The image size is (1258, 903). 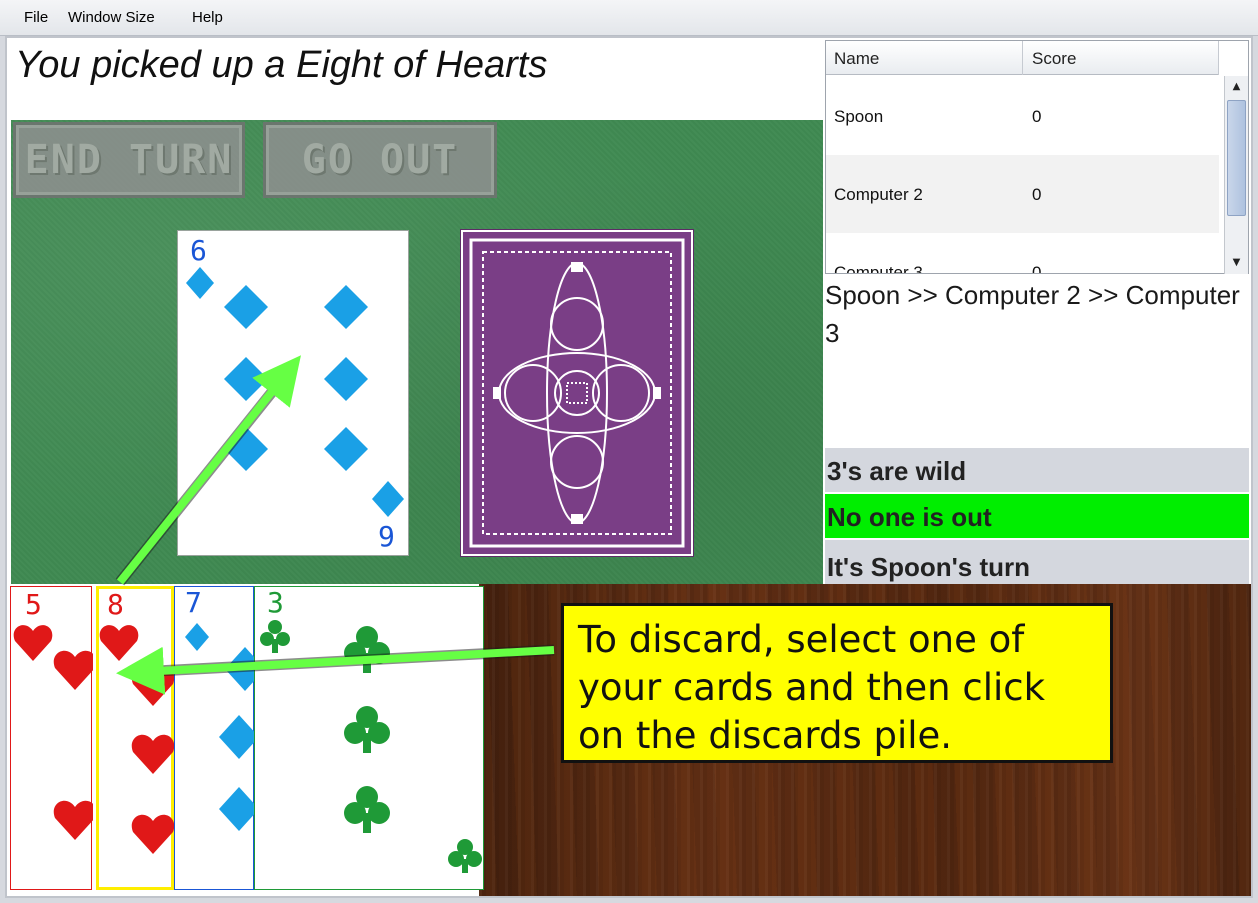 What do you see at coordinates (1236, 87) in the screenshot?
I see `scroll-up-icon: ▲` at bounding box center [1236, 87].